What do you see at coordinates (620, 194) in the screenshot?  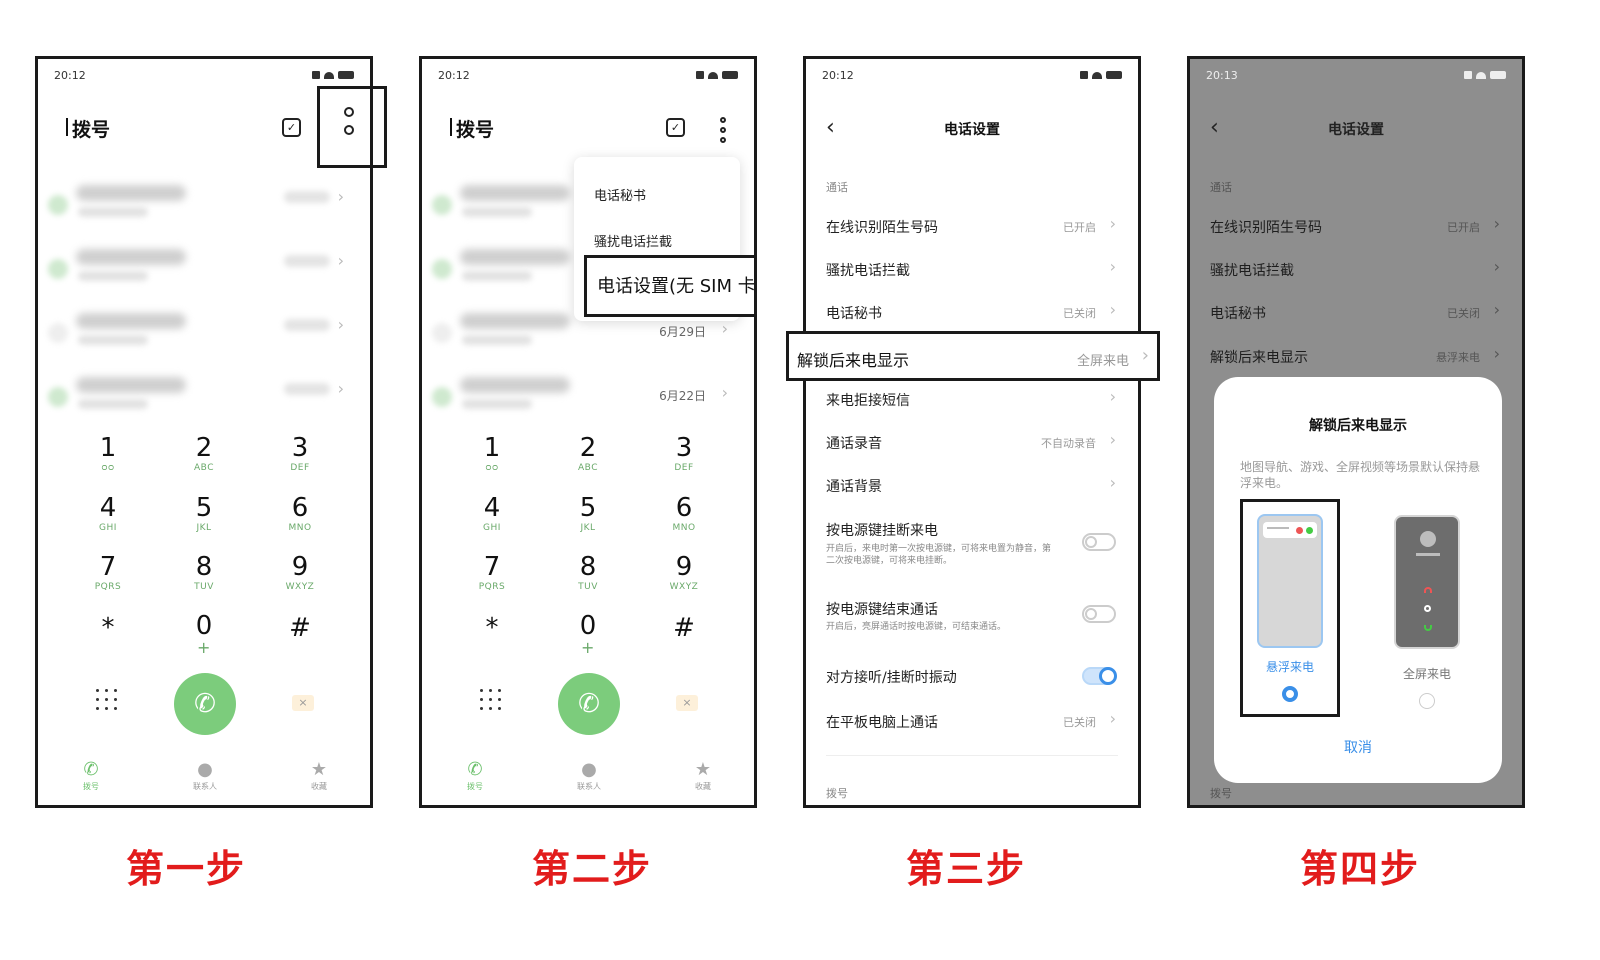 I see `menu-item-call-secretary: 电话秘书` at bounding box center [620, 194].